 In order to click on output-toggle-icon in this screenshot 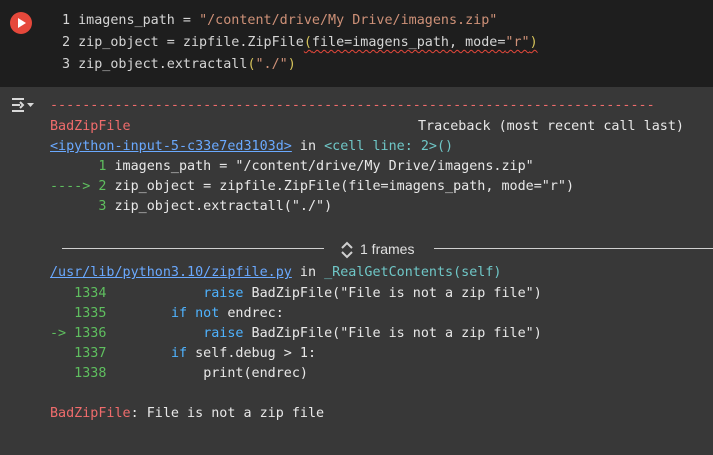, I will do `click(22, 105)`.